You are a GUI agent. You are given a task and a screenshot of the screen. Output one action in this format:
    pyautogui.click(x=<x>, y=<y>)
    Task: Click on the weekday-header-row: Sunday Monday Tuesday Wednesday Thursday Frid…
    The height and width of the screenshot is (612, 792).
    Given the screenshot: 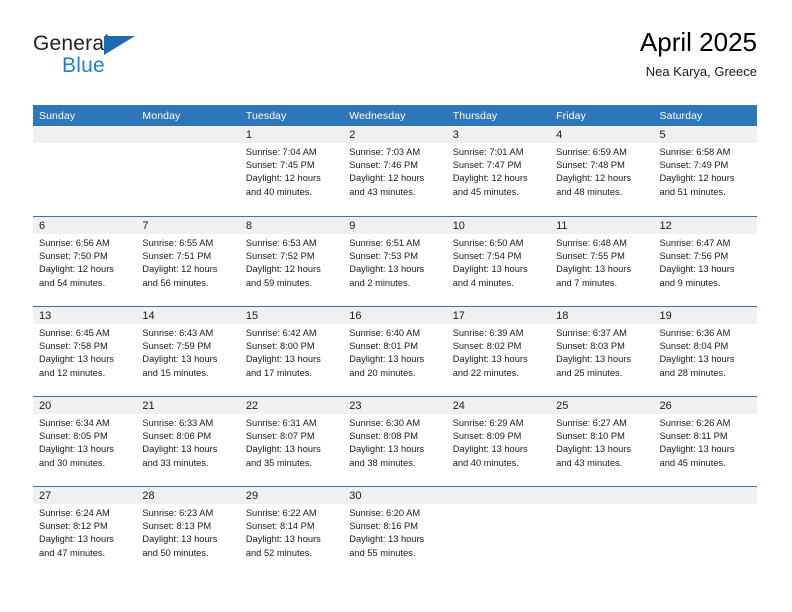 What is the action you would take?
    pyautogui.click(x=395, y=115)
    